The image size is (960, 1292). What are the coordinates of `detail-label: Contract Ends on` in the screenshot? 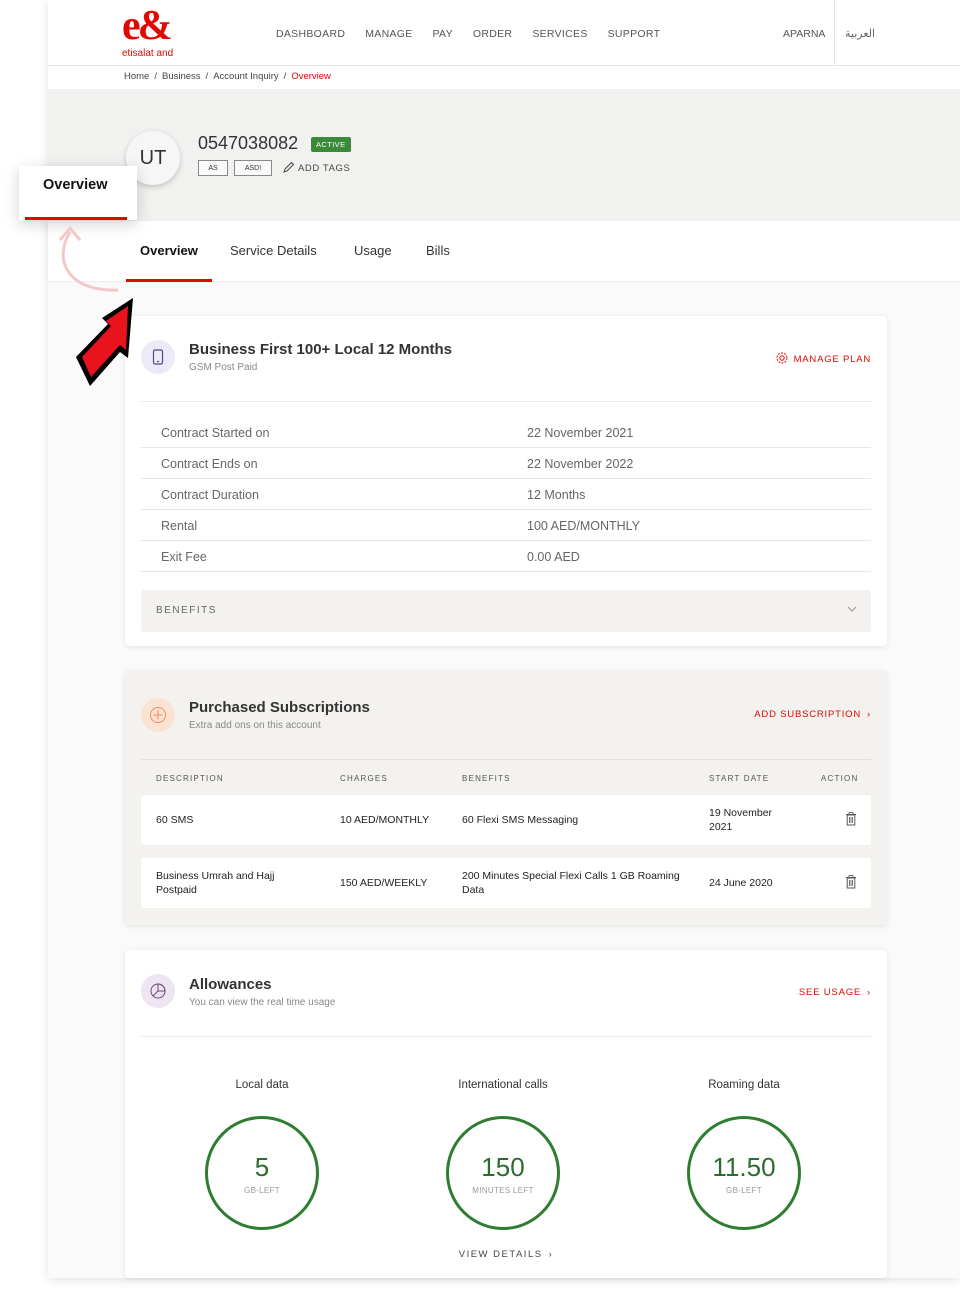 It's located at (209, 464).